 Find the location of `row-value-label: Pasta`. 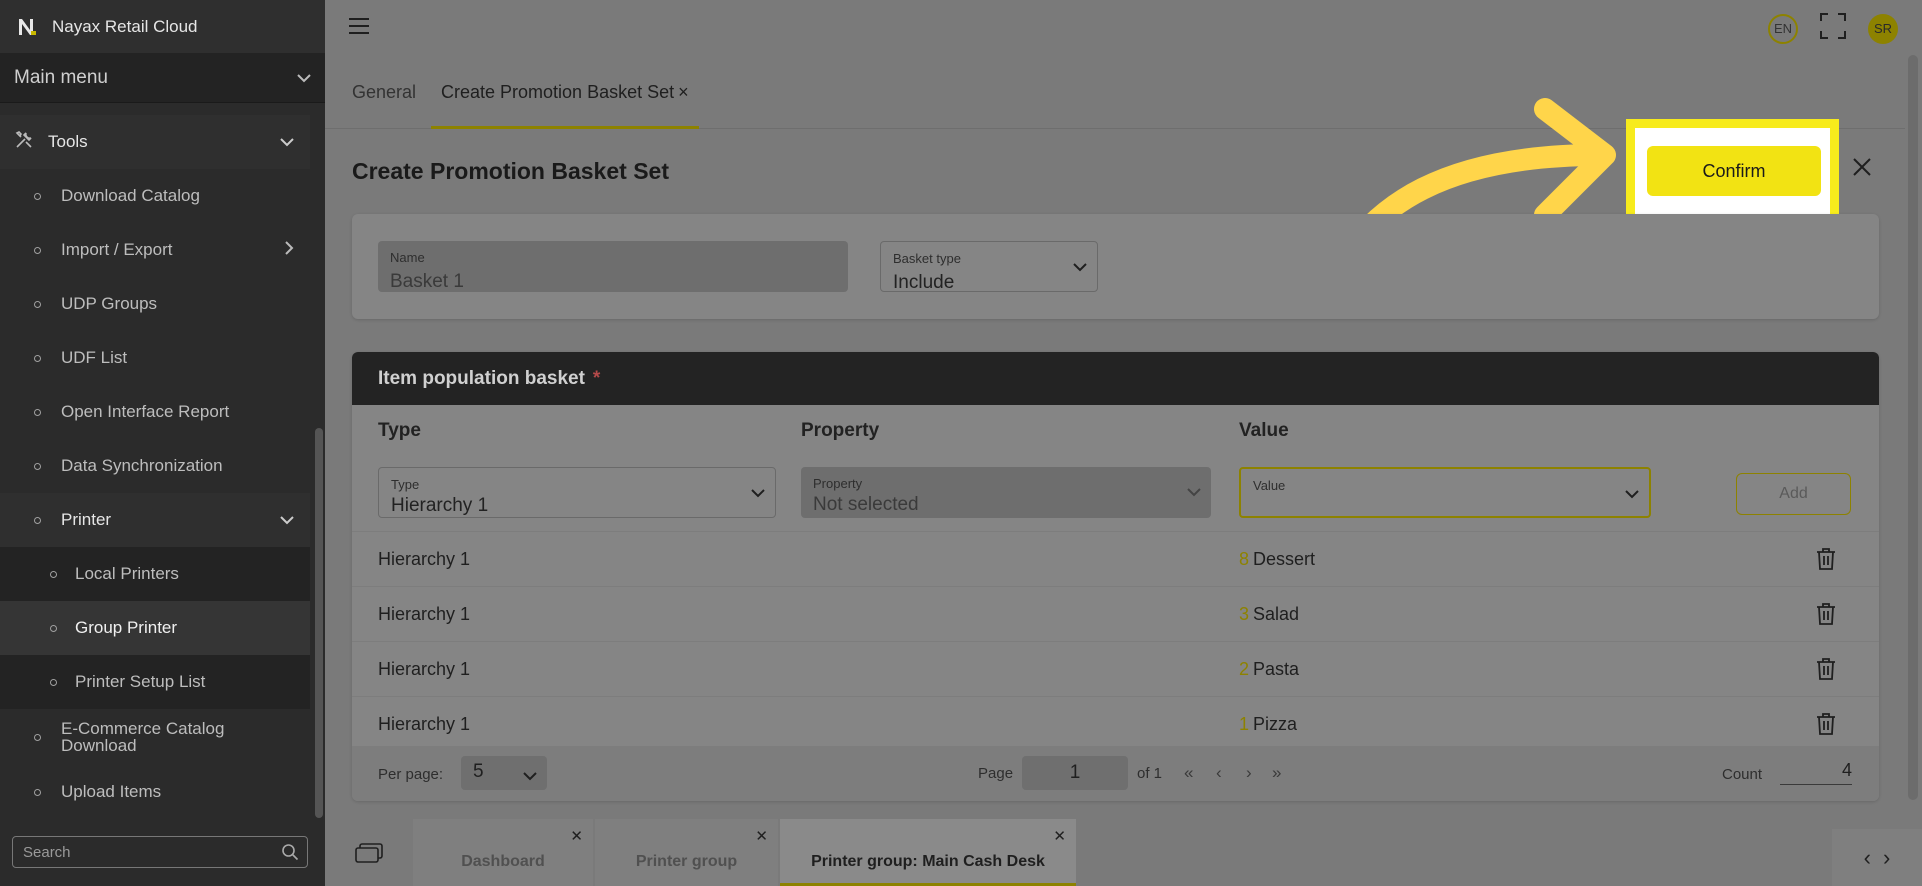

row-value-label: Pasta is located at coordinates (1276, 668).